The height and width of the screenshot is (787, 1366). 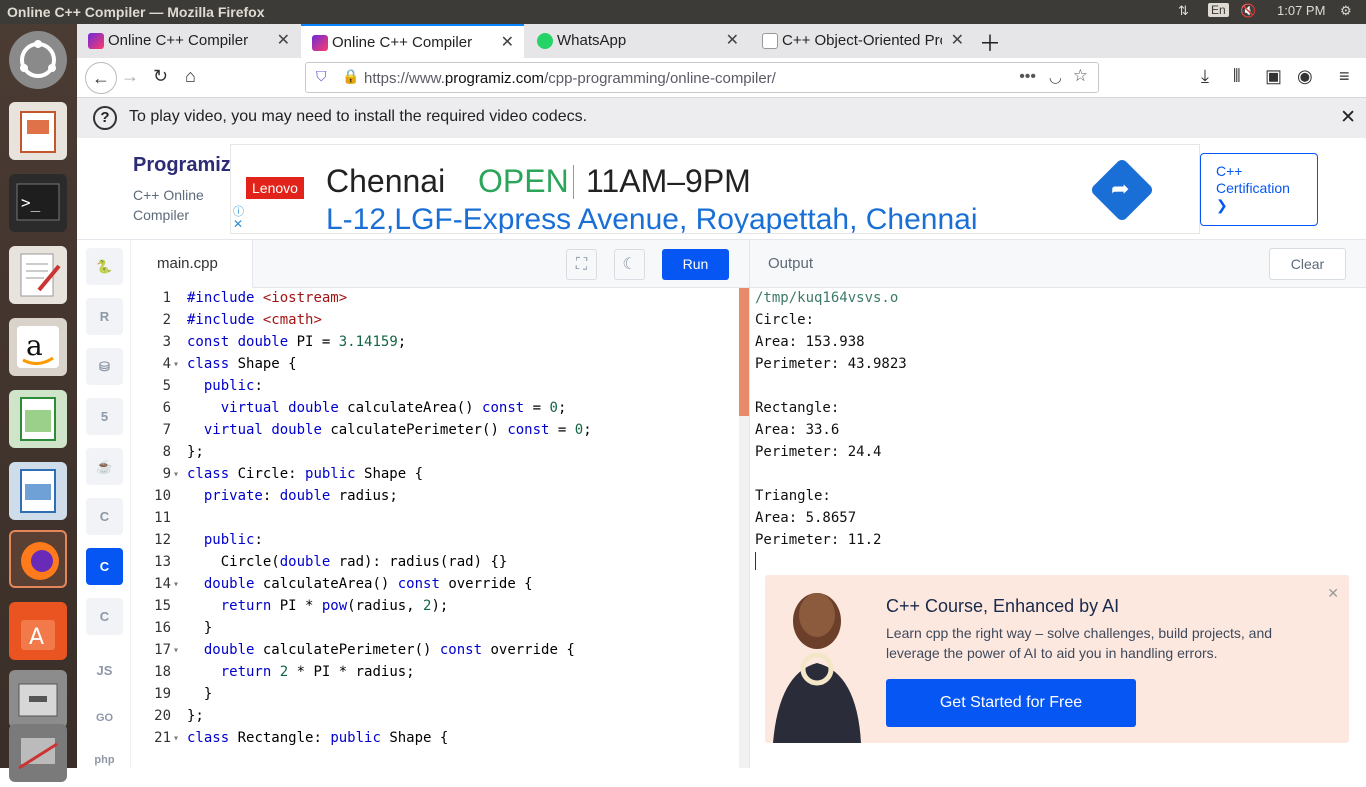 What do you see at coordinates (431, 609) in the screenshot?
I see `code-line: 15 return PI * pow(radius, 2);` at bounding box center [431, 609].